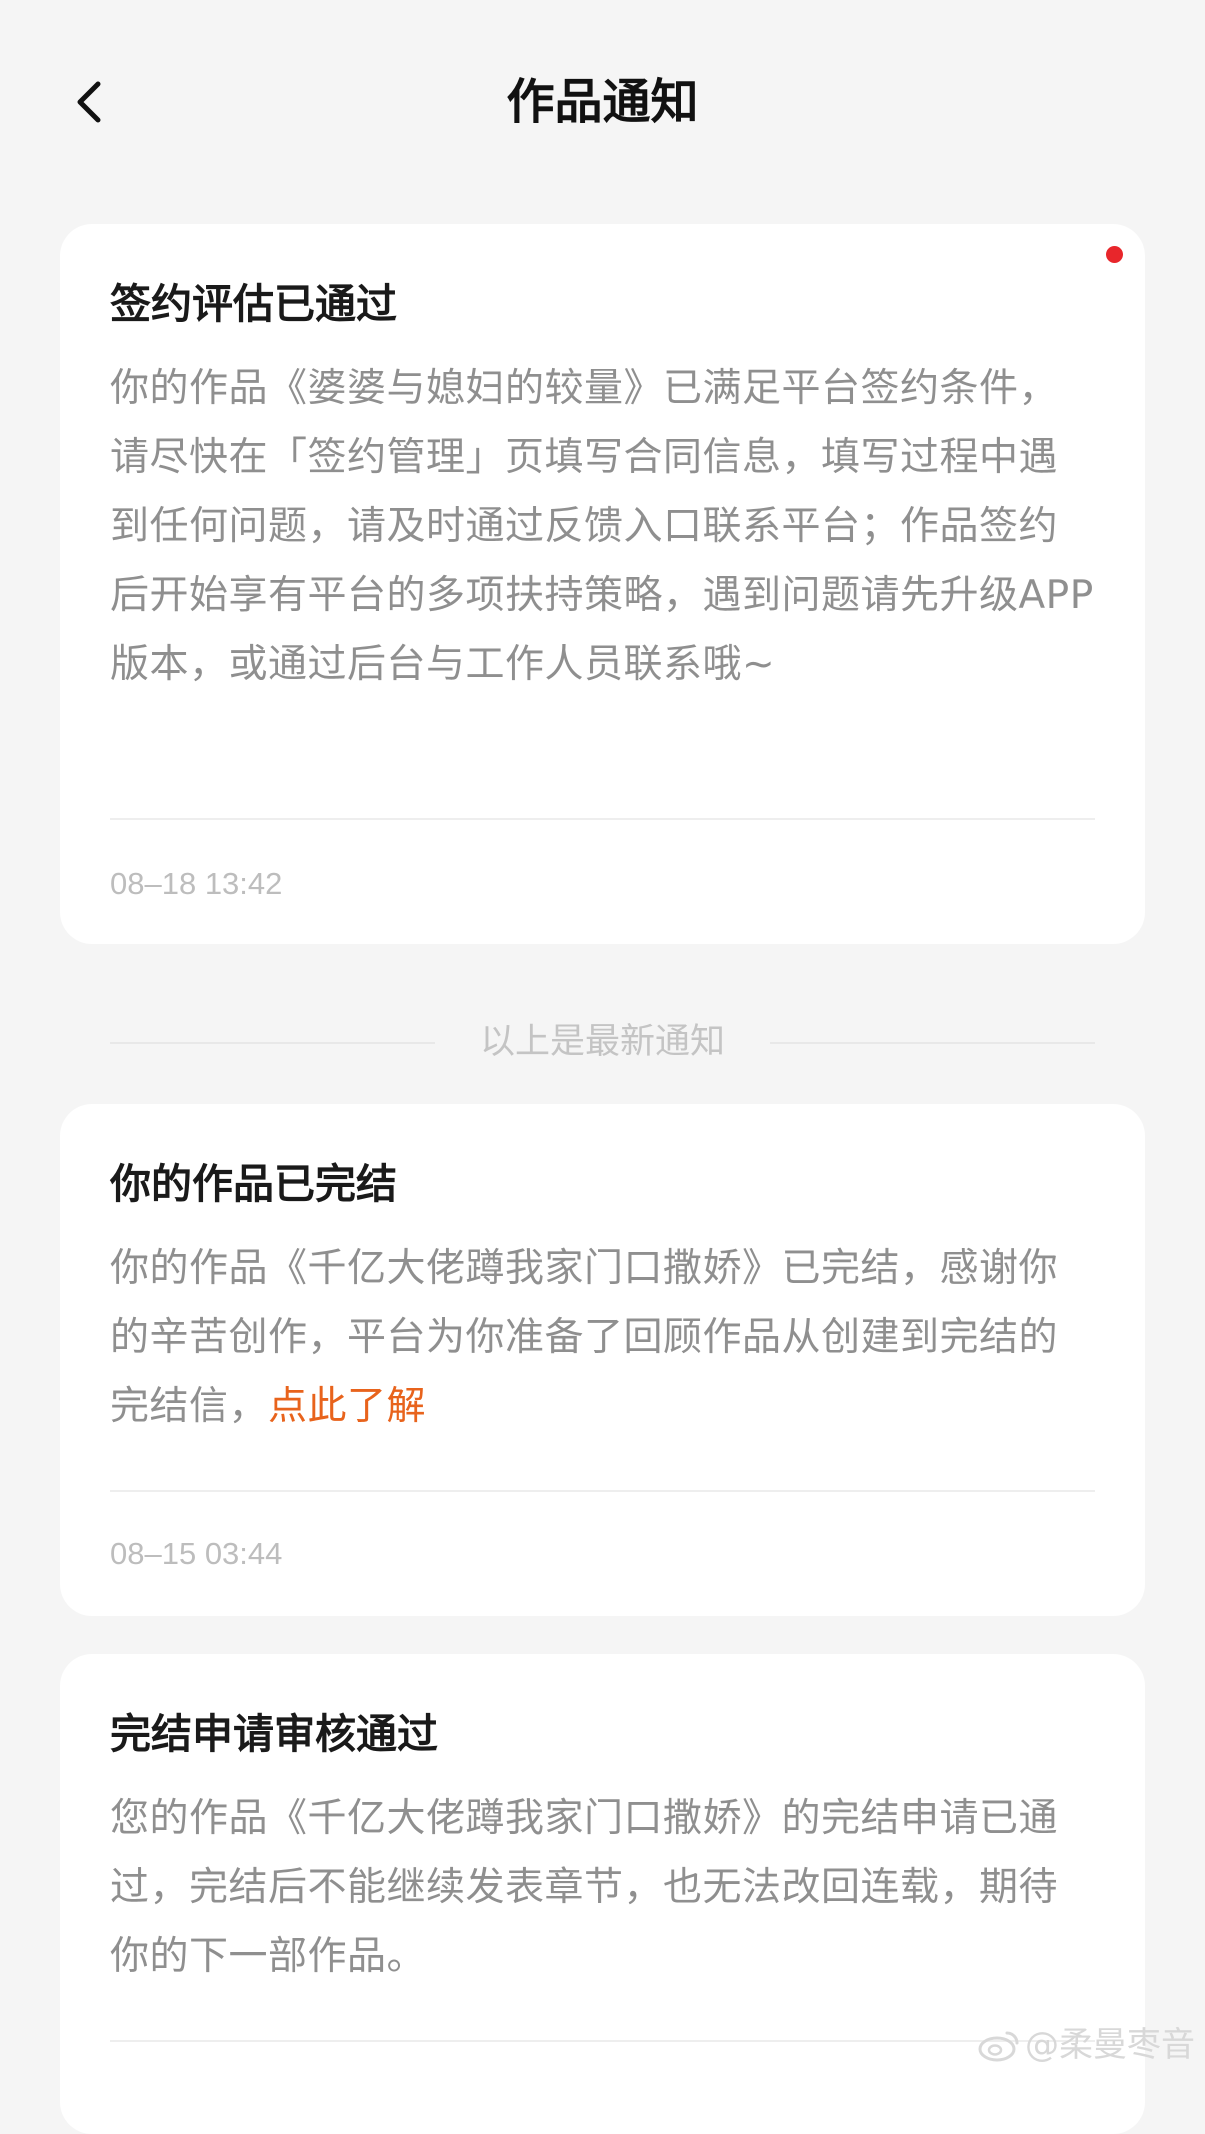 The height and width of the screenshot is (2134, 1205). I want to click on nav-bar: 作品通知, so click(602, 100).